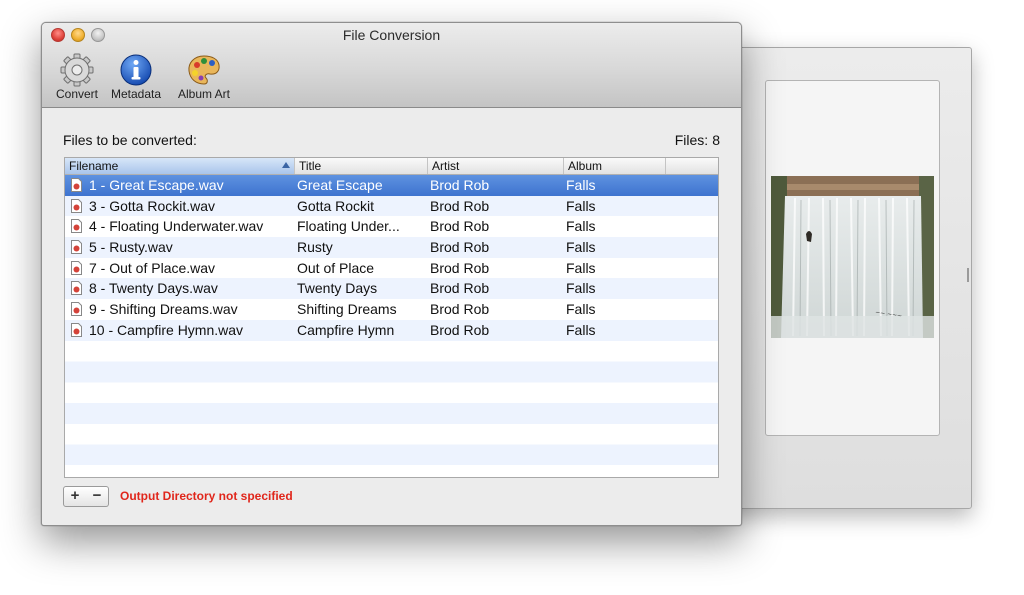 The image size is (1024, 595). I want to click on files-count: Files: 8, so click(695, 140).